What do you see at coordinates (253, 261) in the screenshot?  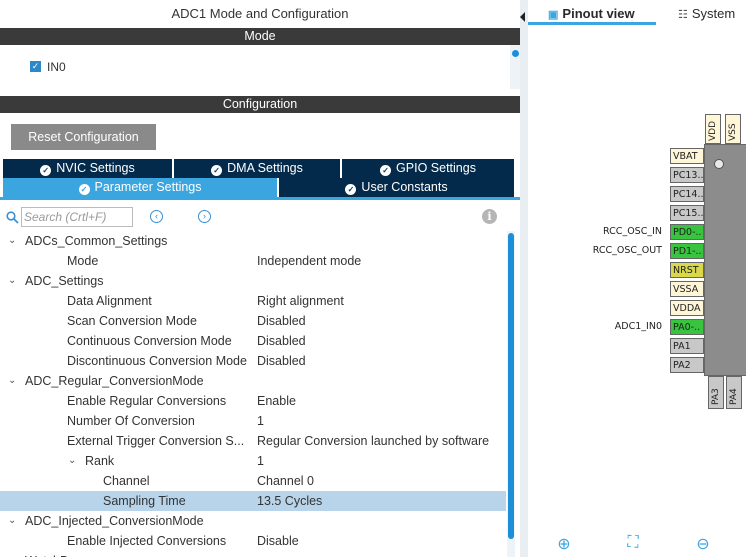 I see `tree-param-row: Mode Independent mode` at bounding box center [253, 261].